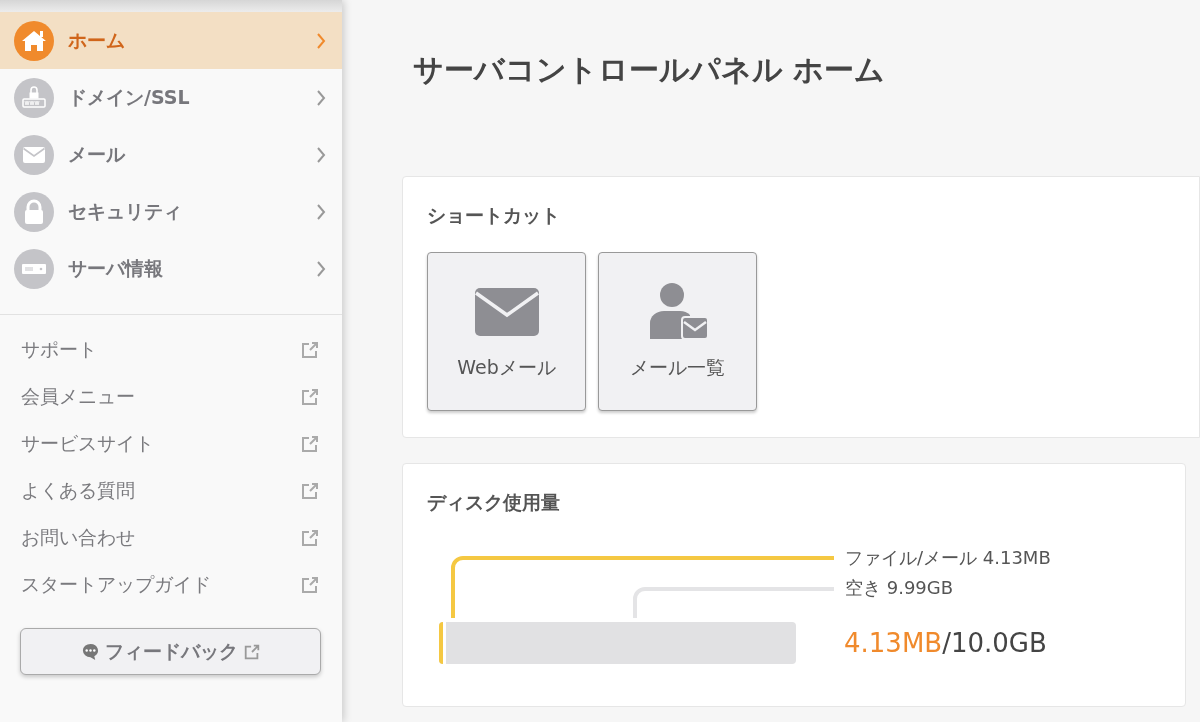 This screenshot has height=722, width=1200. What do you see at coordinates (170, 584) in the screenshot?
I see `sidebar-link: スタートアップガイド` at bounding box center [170, 584].